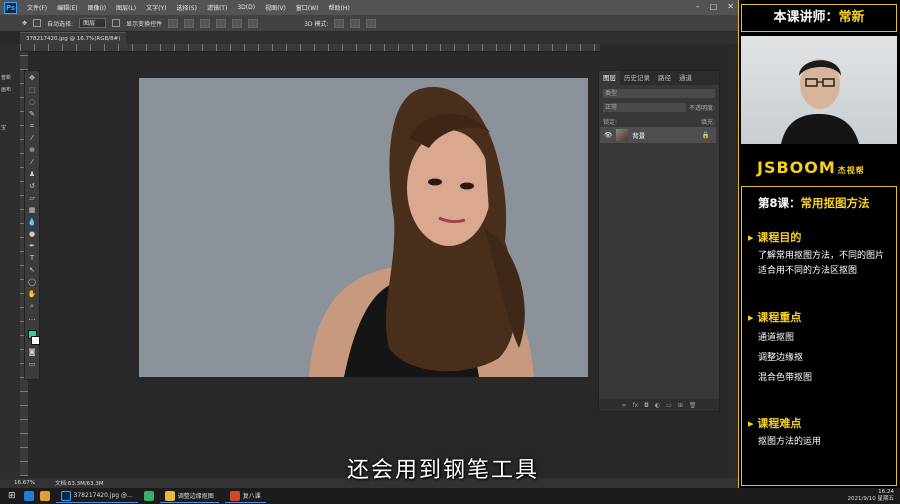 The height and width of the screenshot is (504, 900). What do you see at coordinates (217, 7) in the screenshot?
I see `menu-filter: 滤镜(T)` at bounding box center [217, 7].